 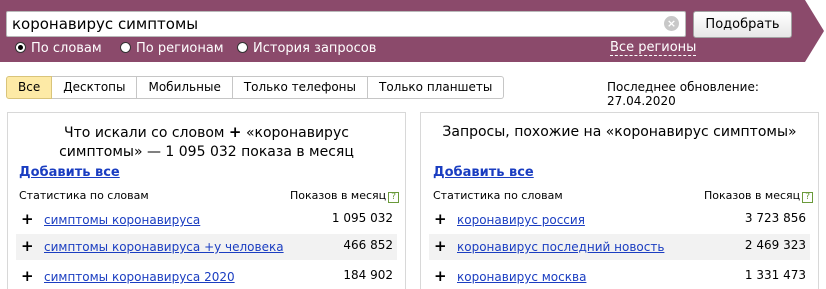 What do you see at coordinates (315, 48) in the screenshot?
I see `mode-label: История запросов` at bounding box center [315, 48].